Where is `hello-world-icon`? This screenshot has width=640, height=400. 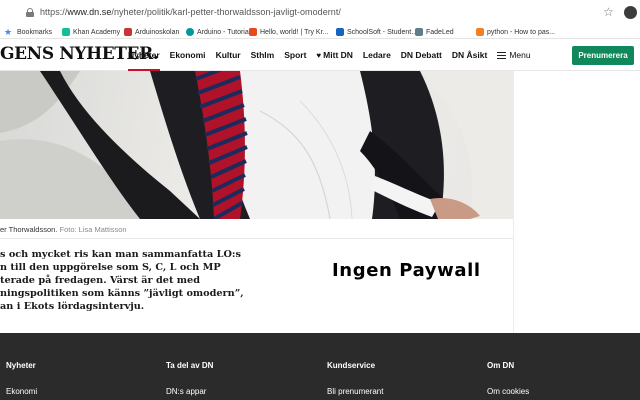
hello-world-icon is located at coordinates (253, 32).